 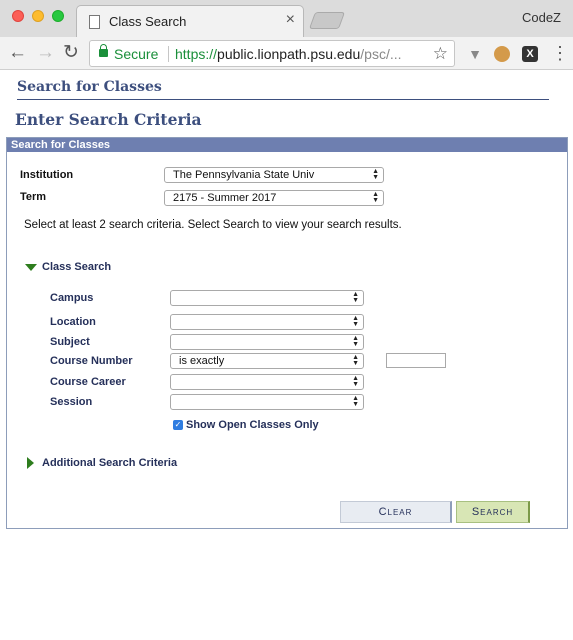 I want to click on institution-label: Institution, so click(x=47, y=175).